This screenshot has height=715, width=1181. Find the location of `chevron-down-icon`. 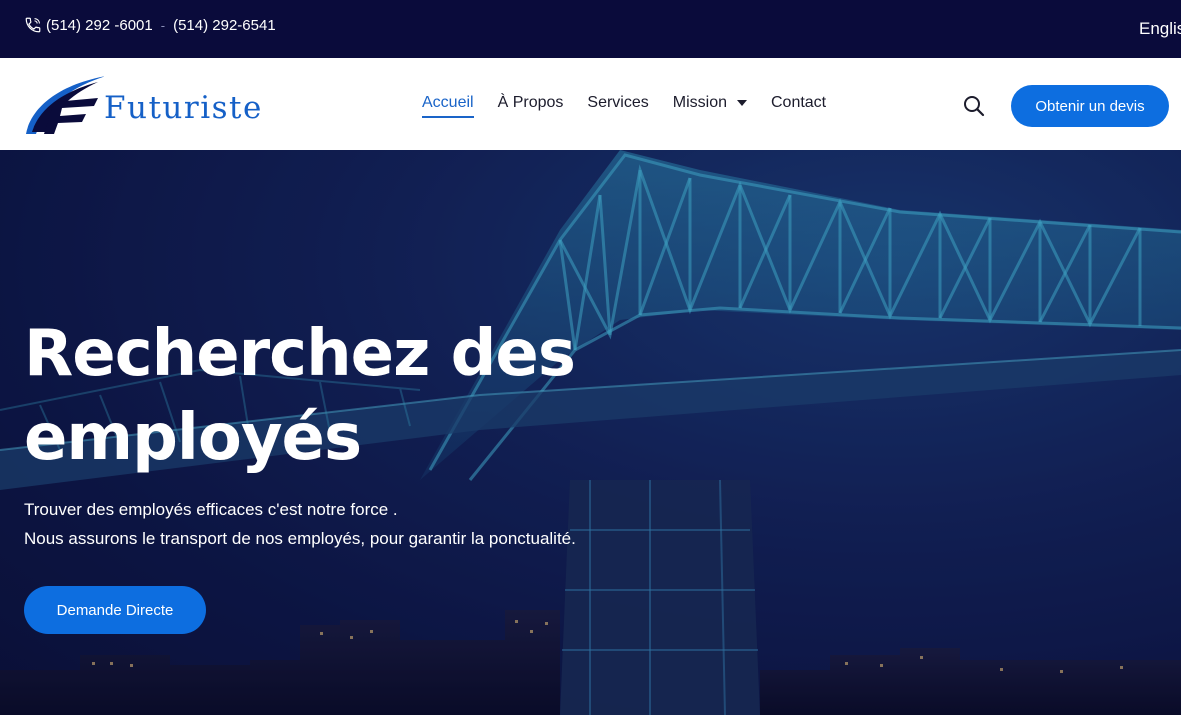

chevron-down-icon is located at coordinates (741, 103).